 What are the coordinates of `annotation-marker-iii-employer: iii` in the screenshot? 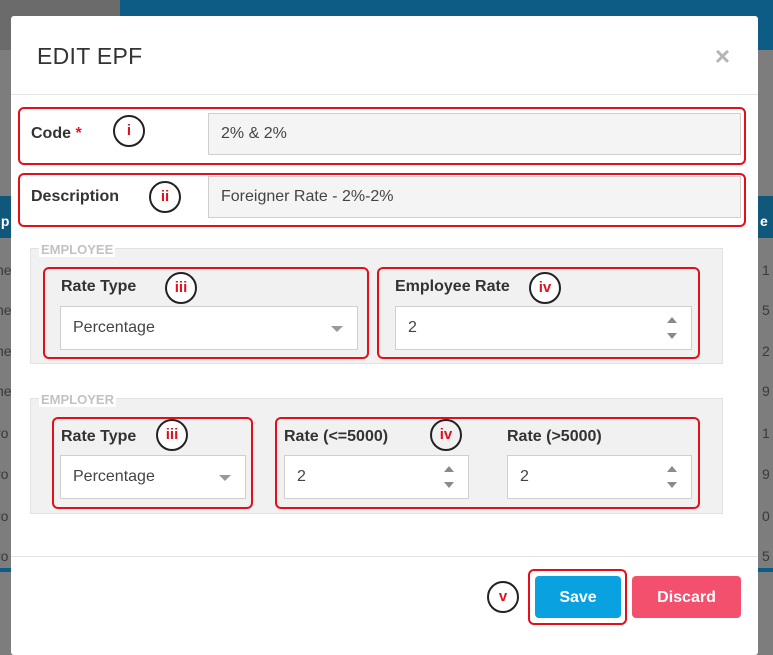 It's located at (172, 435).